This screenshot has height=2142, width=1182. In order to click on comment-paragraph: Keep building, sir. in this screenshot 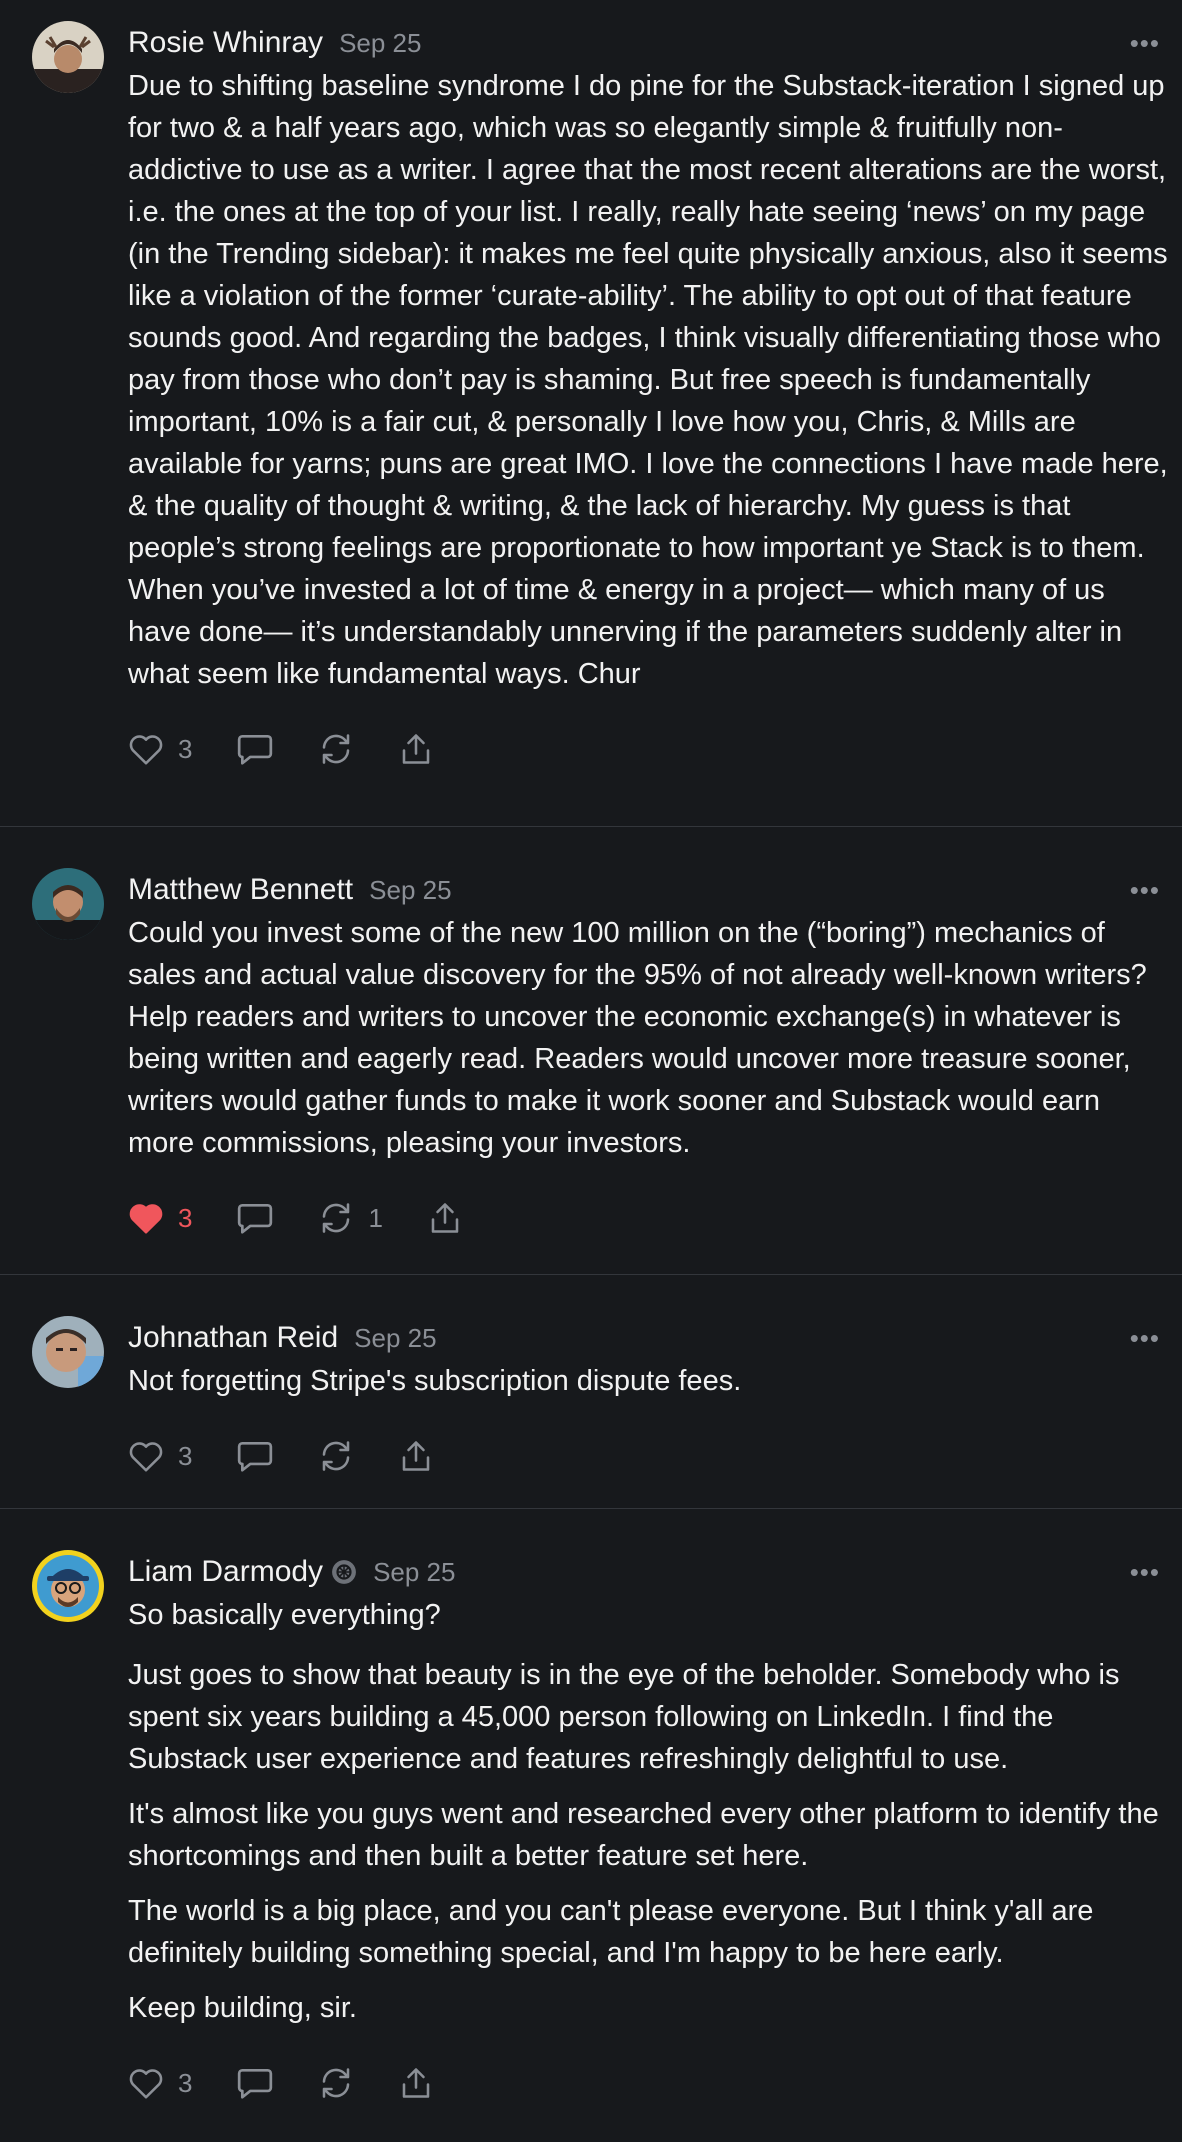, I will do `click(242, 2008)`.